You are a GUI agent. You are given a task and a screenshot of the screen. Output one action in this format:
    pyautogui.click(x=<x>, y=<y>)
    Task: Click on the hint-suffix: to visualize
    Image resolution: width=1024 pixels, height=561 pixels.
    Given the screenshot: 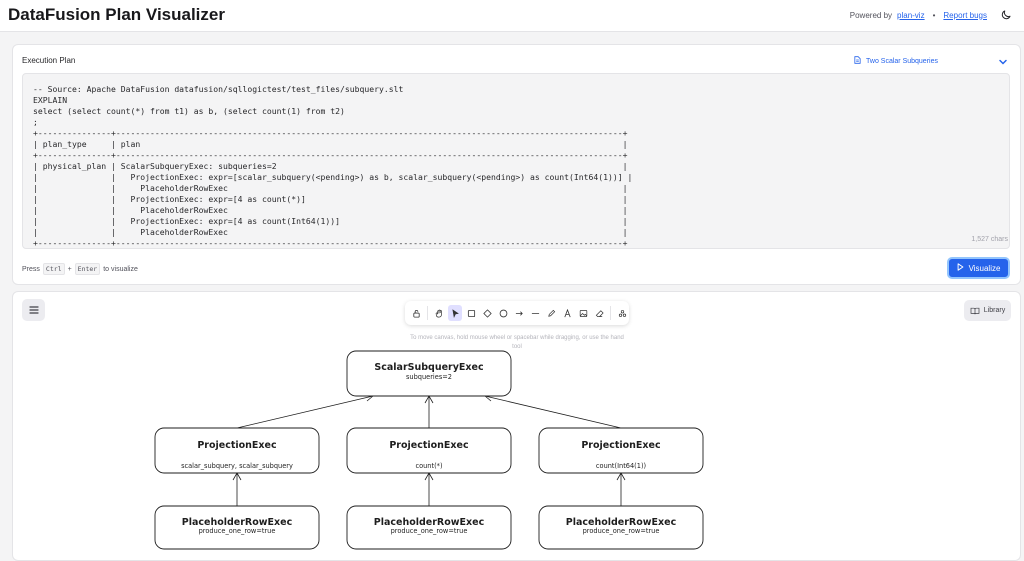 What is the action you would take?
    pyautogui.click(x=120, y=269)
    